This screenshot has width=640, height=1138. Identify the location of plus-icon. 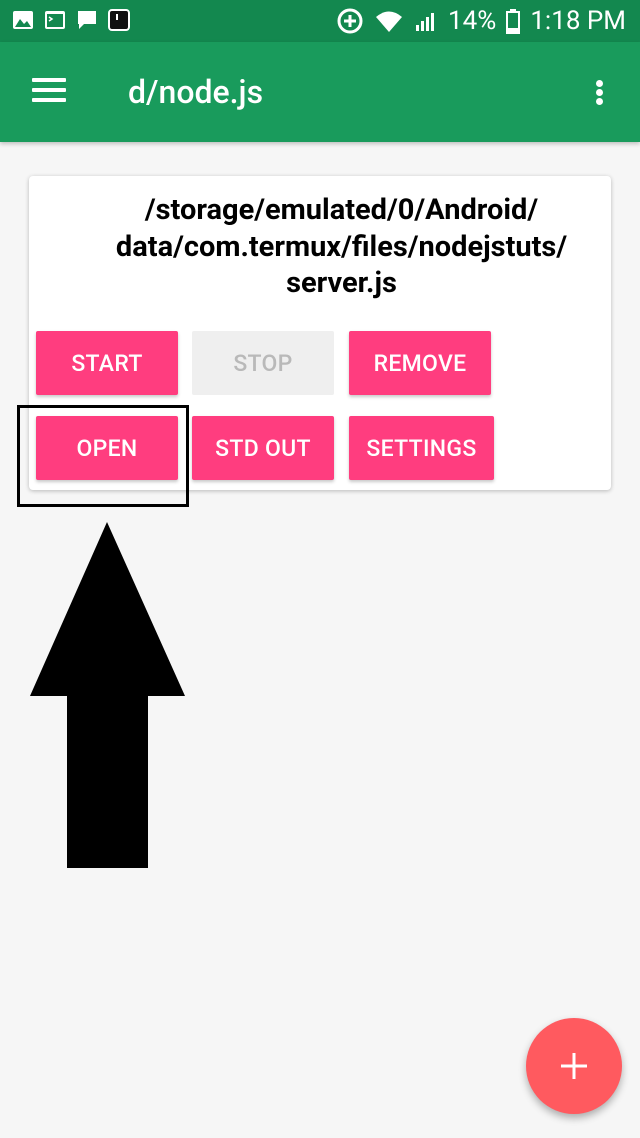
(574, 1066).